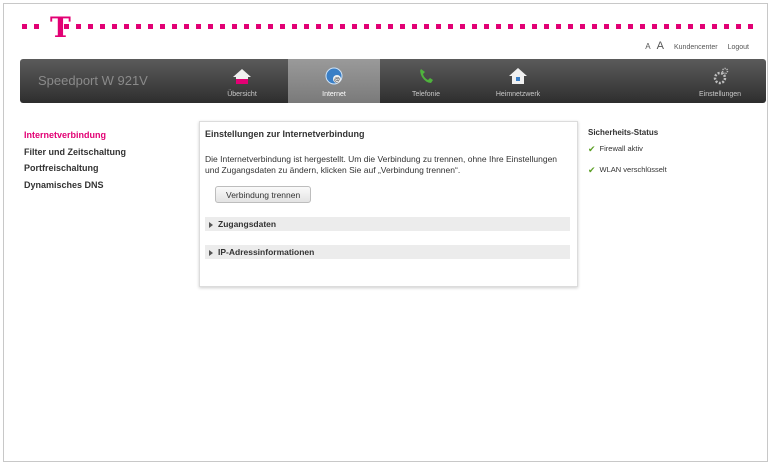 Image resolution: width=773 pixels, height=465 pixels. I want to click on security-status-title: Sicherheits-Status, so click(623, 132).